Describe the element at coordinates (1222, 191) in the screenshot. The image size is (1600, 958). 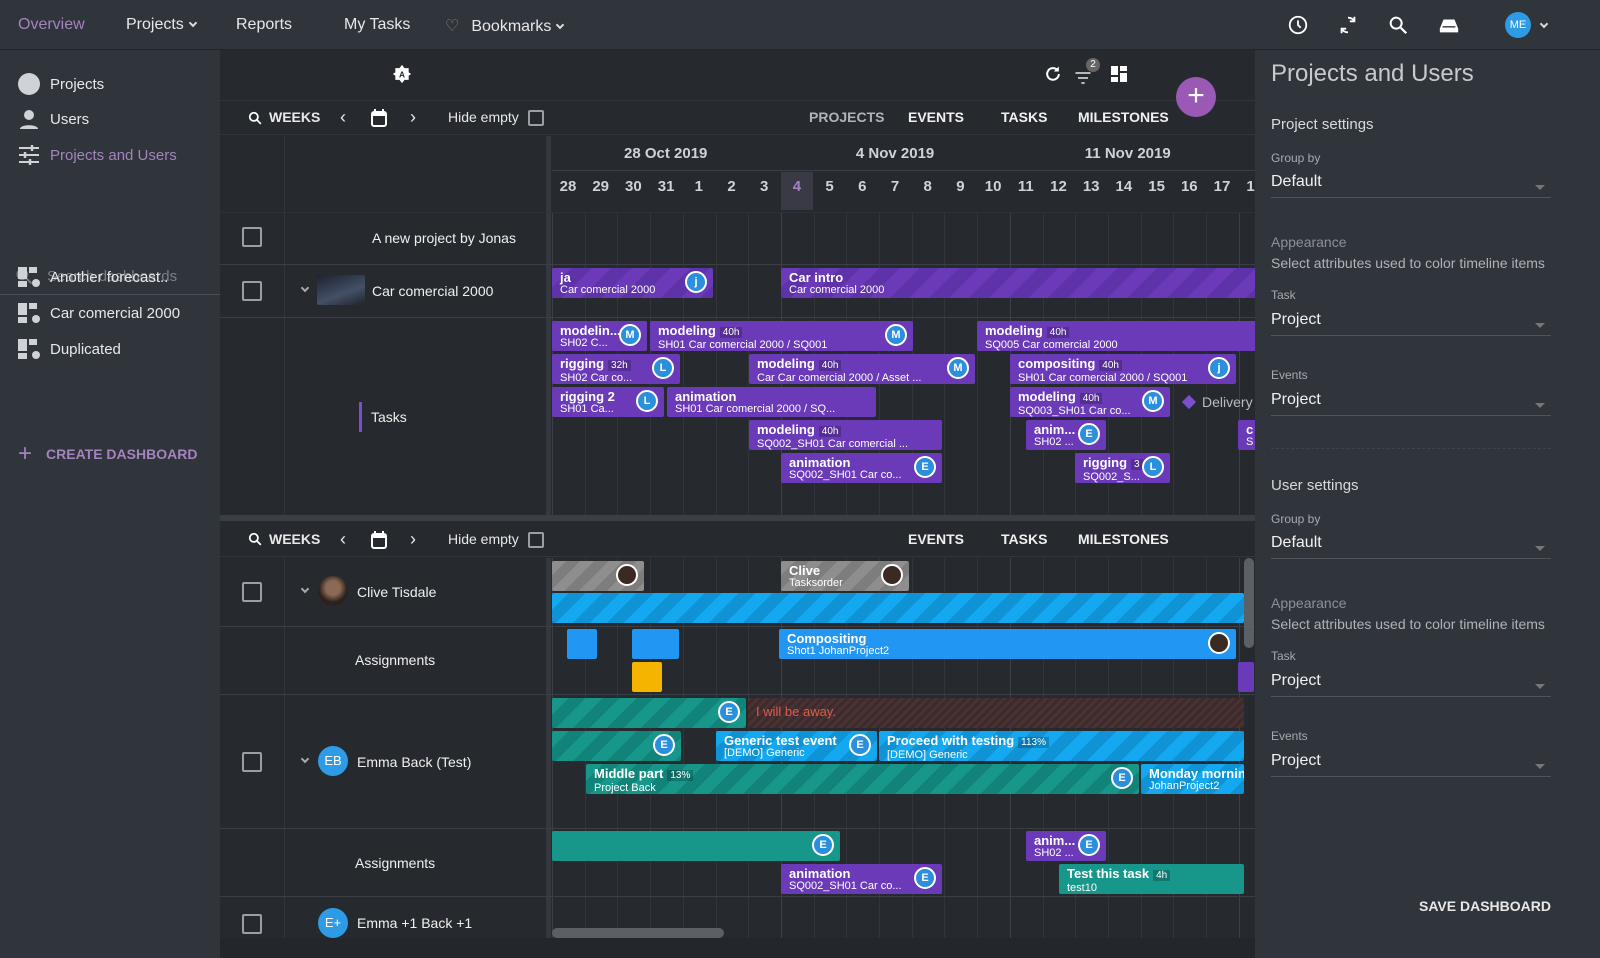
I see `day-label: 17` at that location.